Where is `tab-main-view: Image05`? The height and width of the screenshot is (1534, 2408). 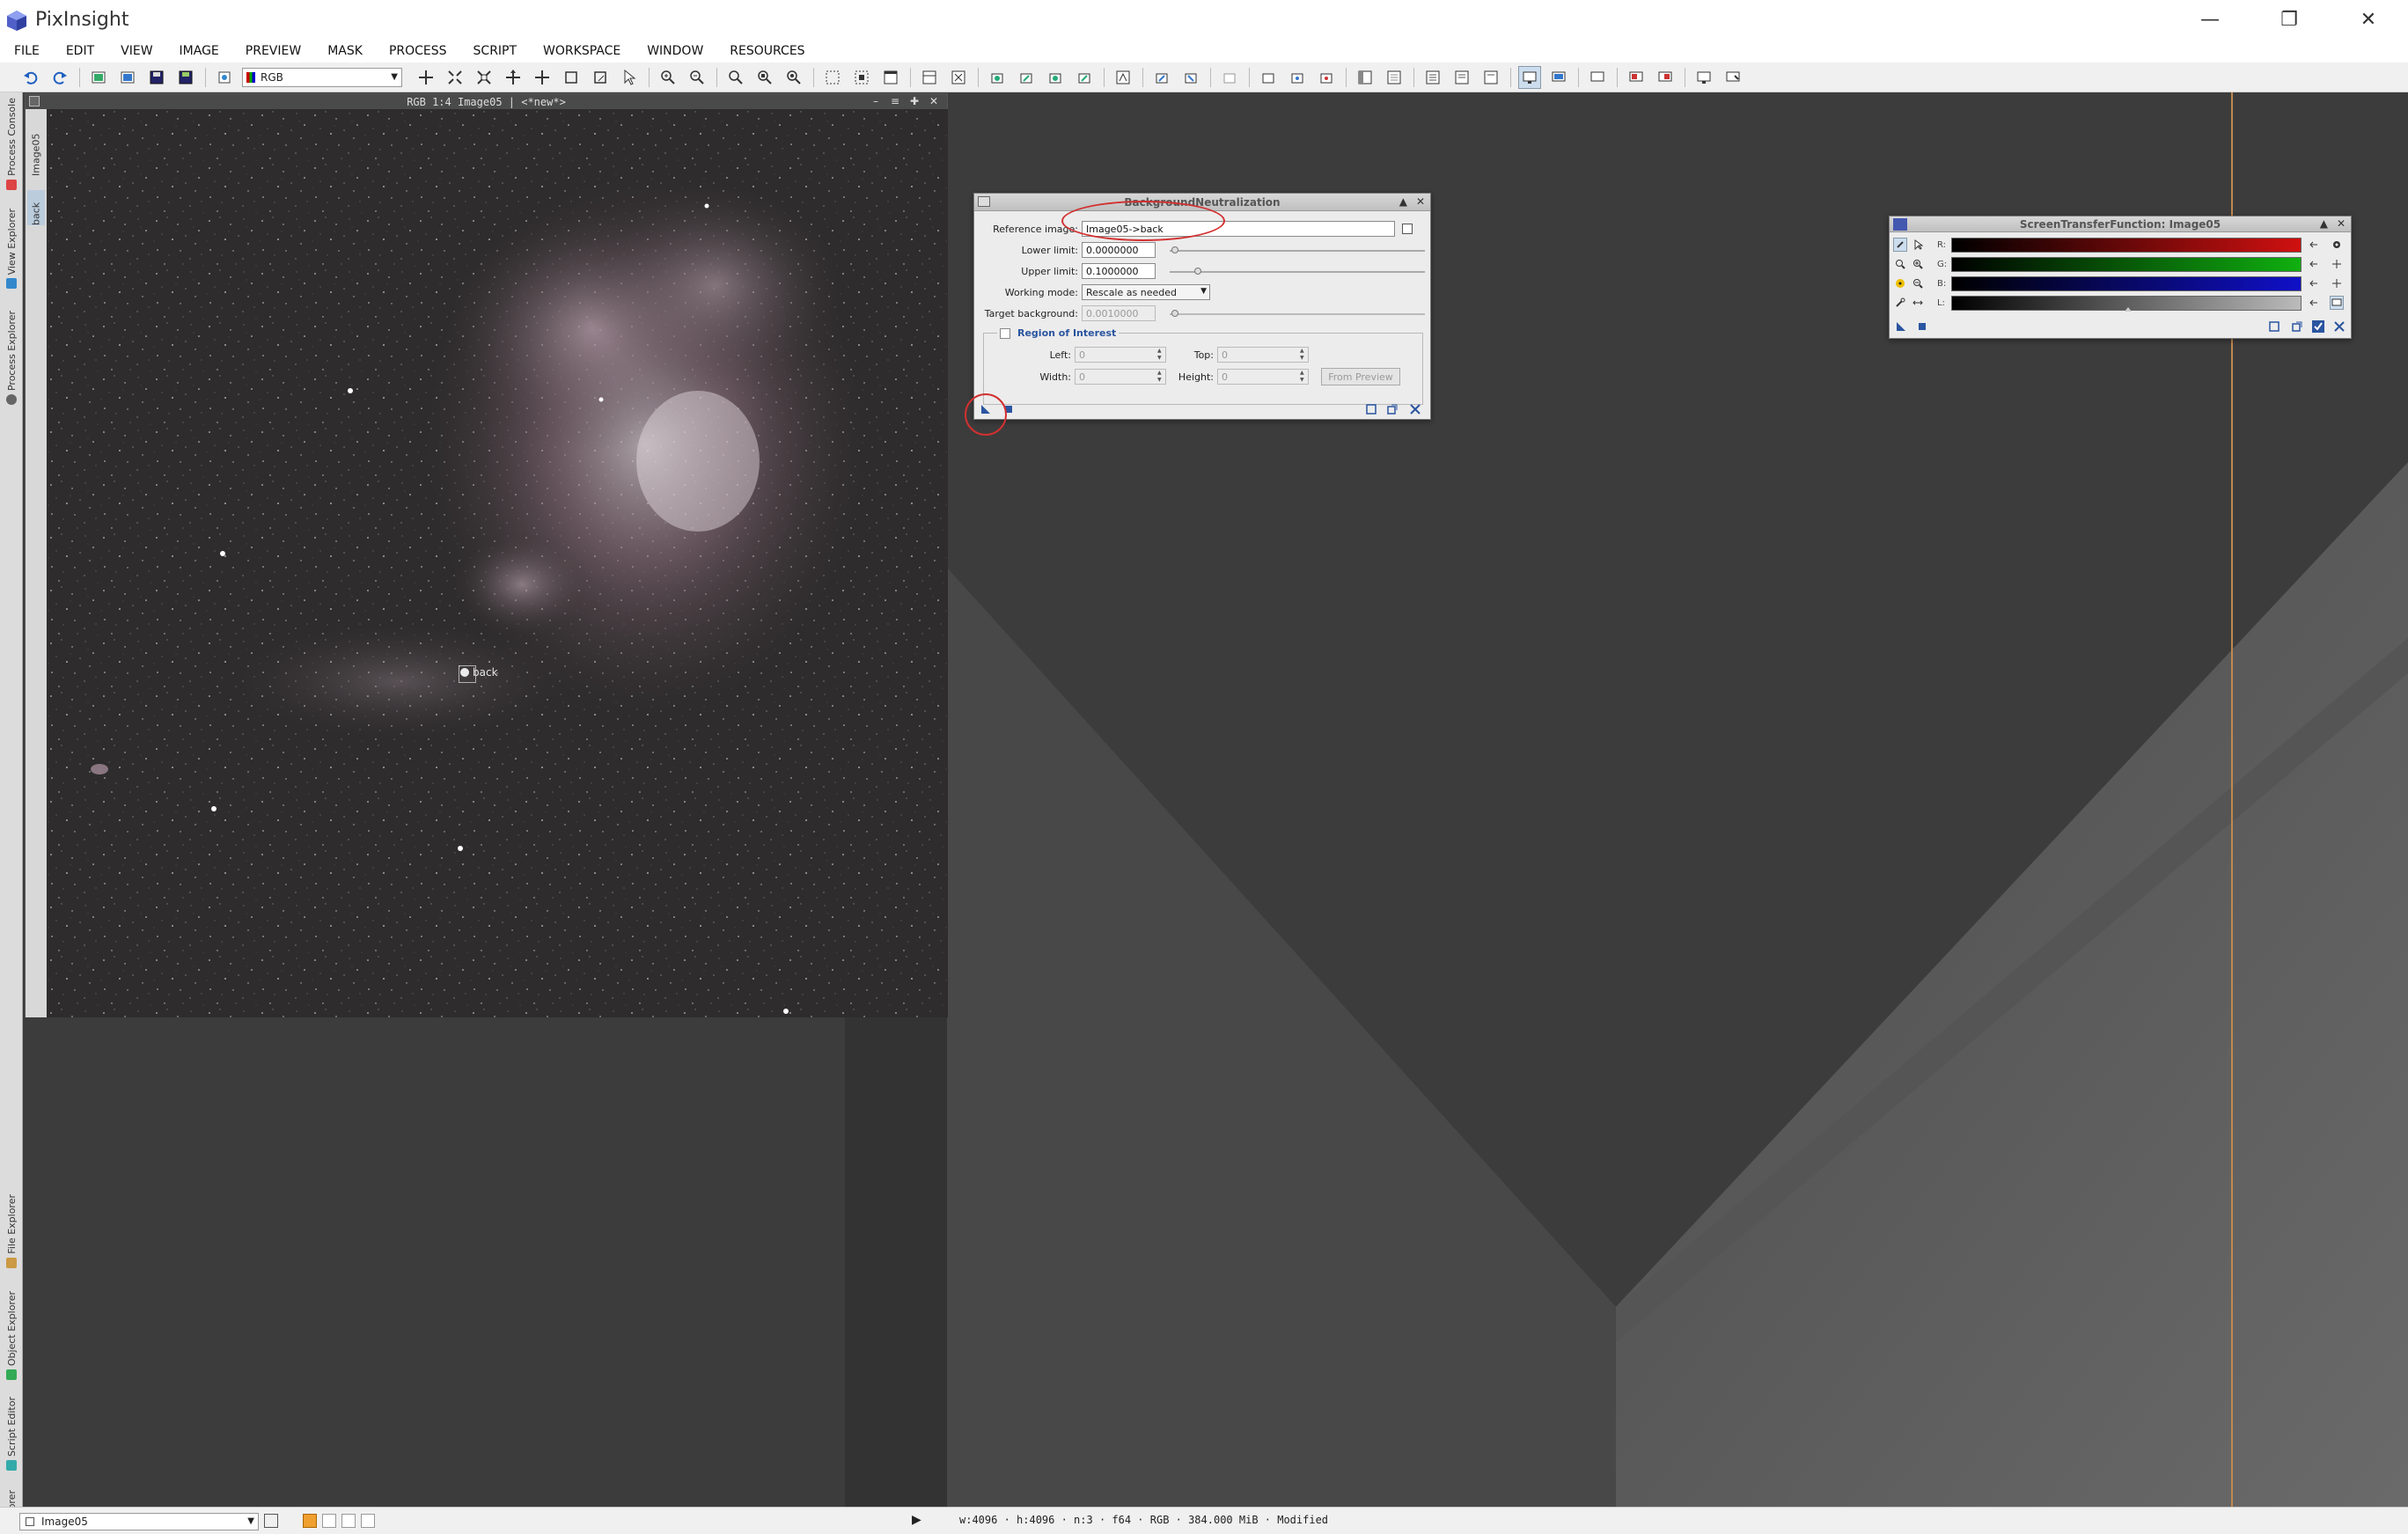 tab-main-view: Image05 is located at coordinates (36, 145).